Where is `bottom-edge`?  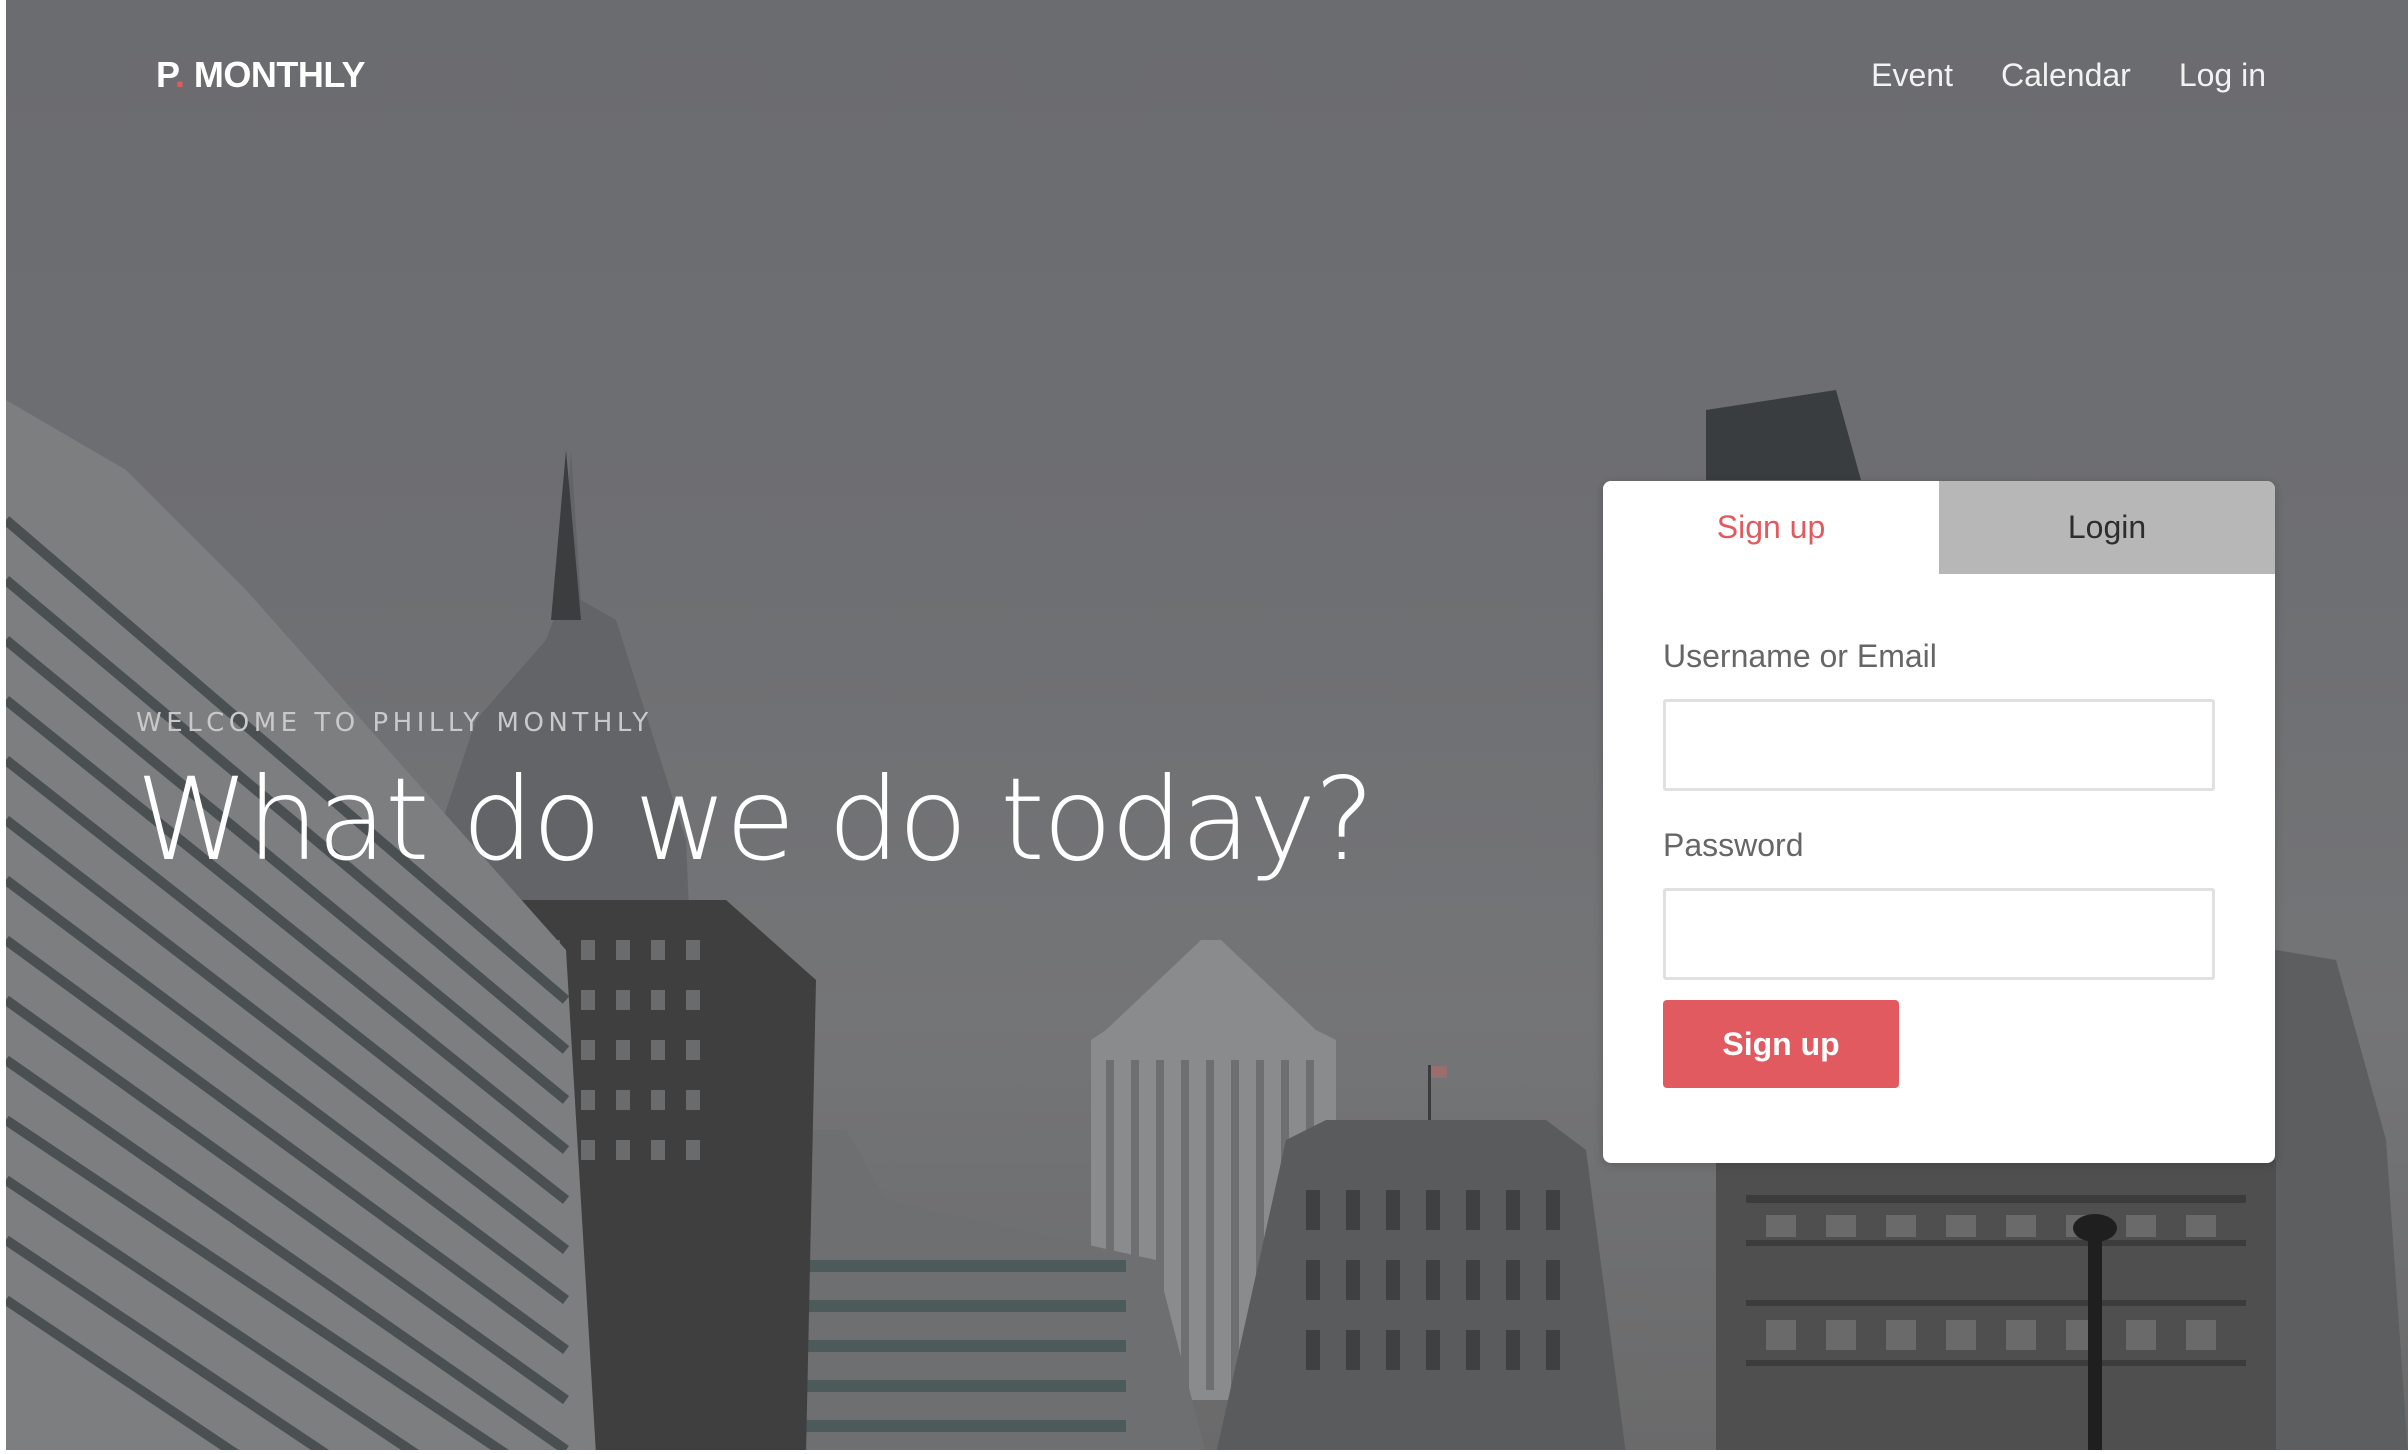
bottom-edge is located at coordinates (1207, 1452).